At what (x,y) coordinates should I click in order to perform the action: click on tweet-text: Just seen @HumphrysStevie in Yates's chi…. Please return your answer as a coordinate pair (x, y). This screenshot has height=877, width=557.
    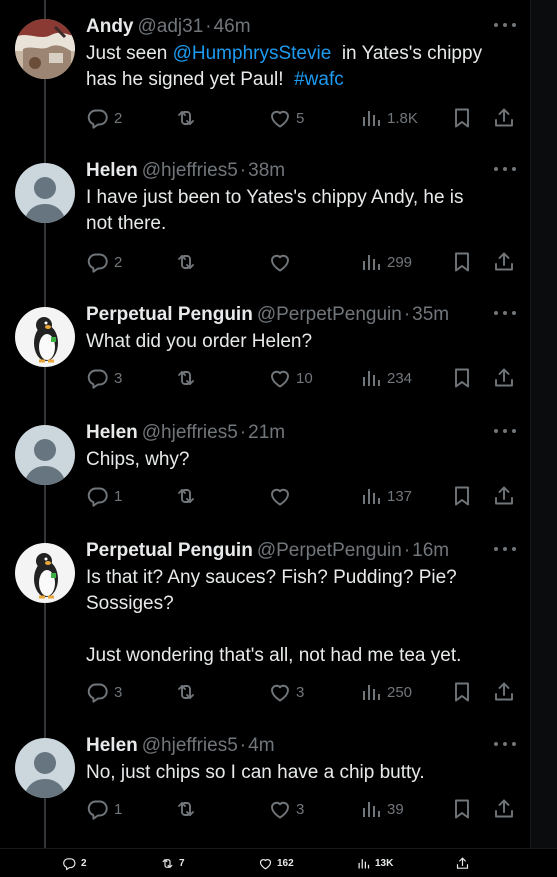
    Looking at the image, I should click on (301, 67).